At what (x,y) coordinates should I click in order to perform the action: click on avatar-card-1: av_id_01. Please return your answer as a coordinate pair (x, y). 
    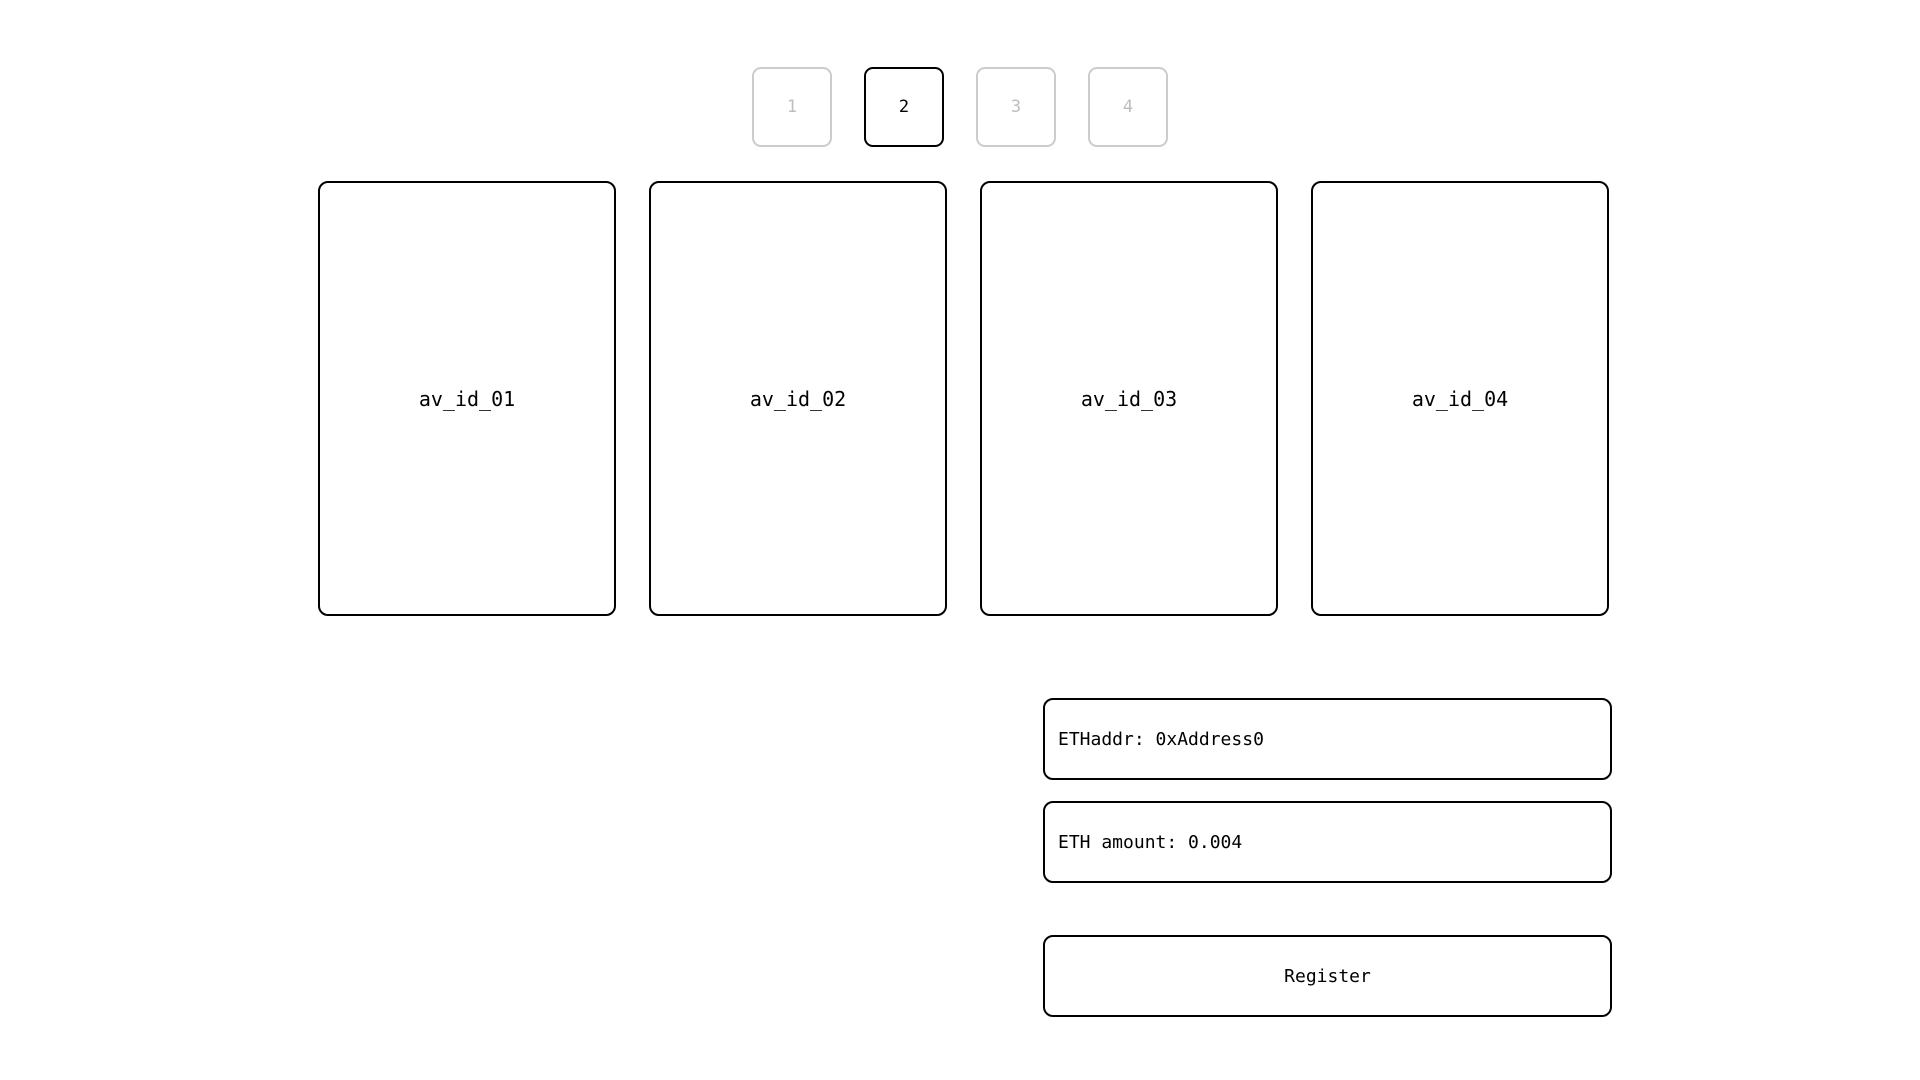
    Looking at the image, I should click on (467, 398).